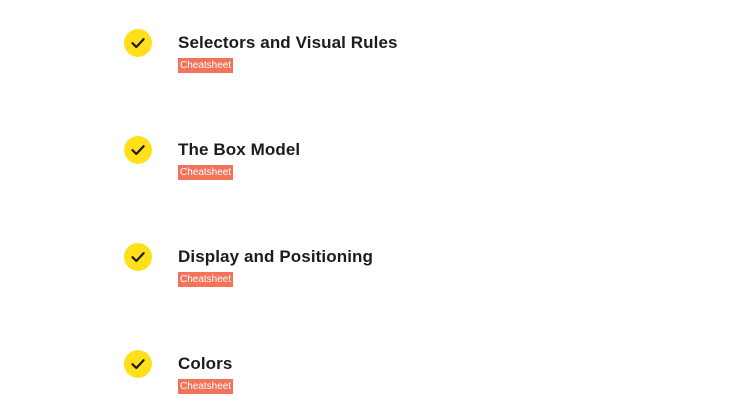 The width and height of the screenshot is (753, 410). What do you see at coordinates (374, 273) in the screenshot?
I see `lesson-item: Display and Positioning Cheatsheet` at bounding box center [374, 273].